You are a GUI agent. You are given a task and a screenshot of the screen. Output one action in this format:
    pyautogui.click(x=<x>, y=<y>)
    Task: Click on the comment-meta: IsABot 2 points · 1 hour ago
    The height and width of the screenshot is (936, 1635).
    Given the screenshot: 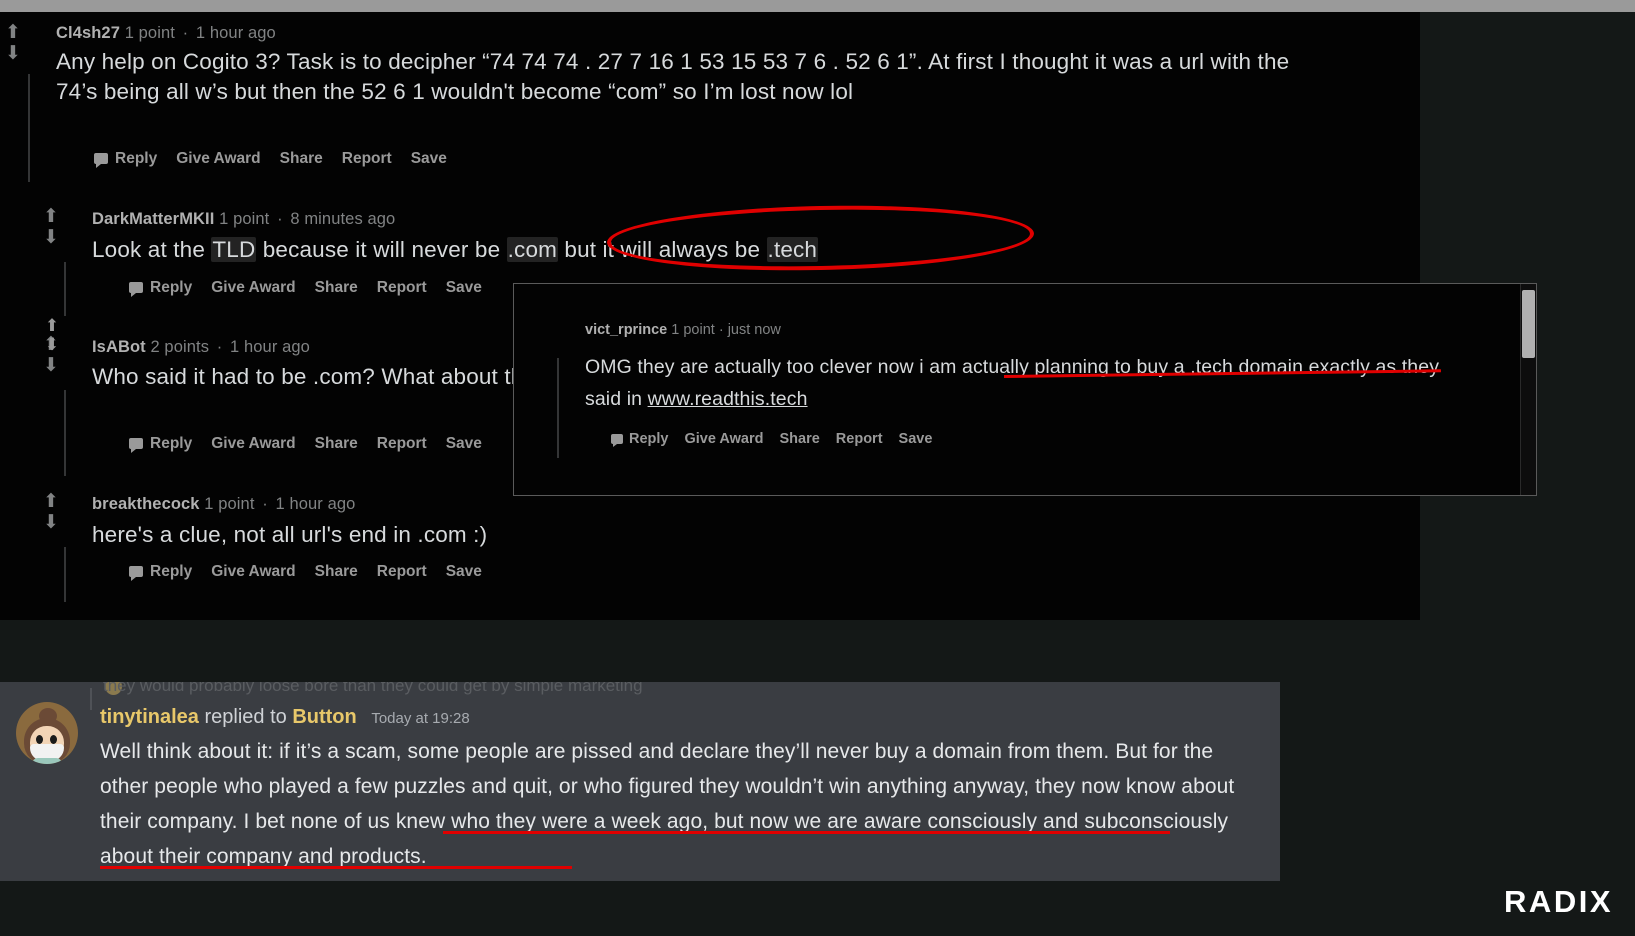 What is the action you would take?
    pyautogui.click(x=201, y=347)
    